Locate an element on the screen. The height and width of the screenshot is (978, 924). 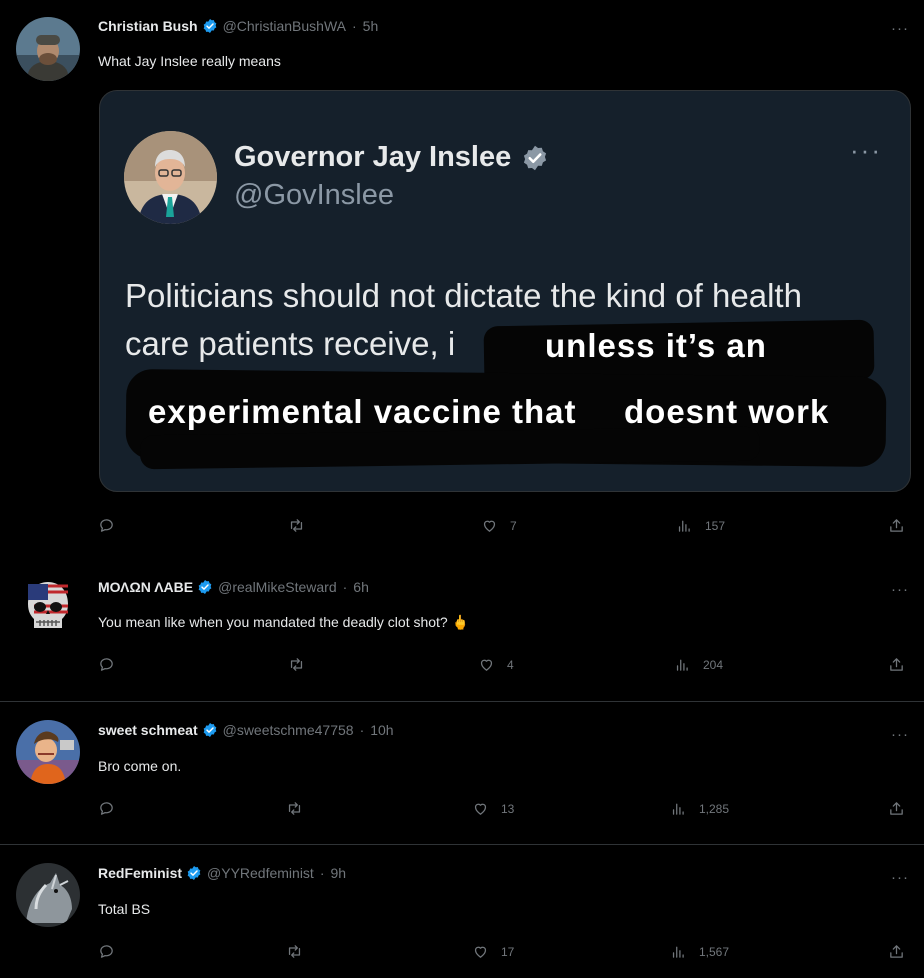
embed-avatar is located at coordinates (170, 177).